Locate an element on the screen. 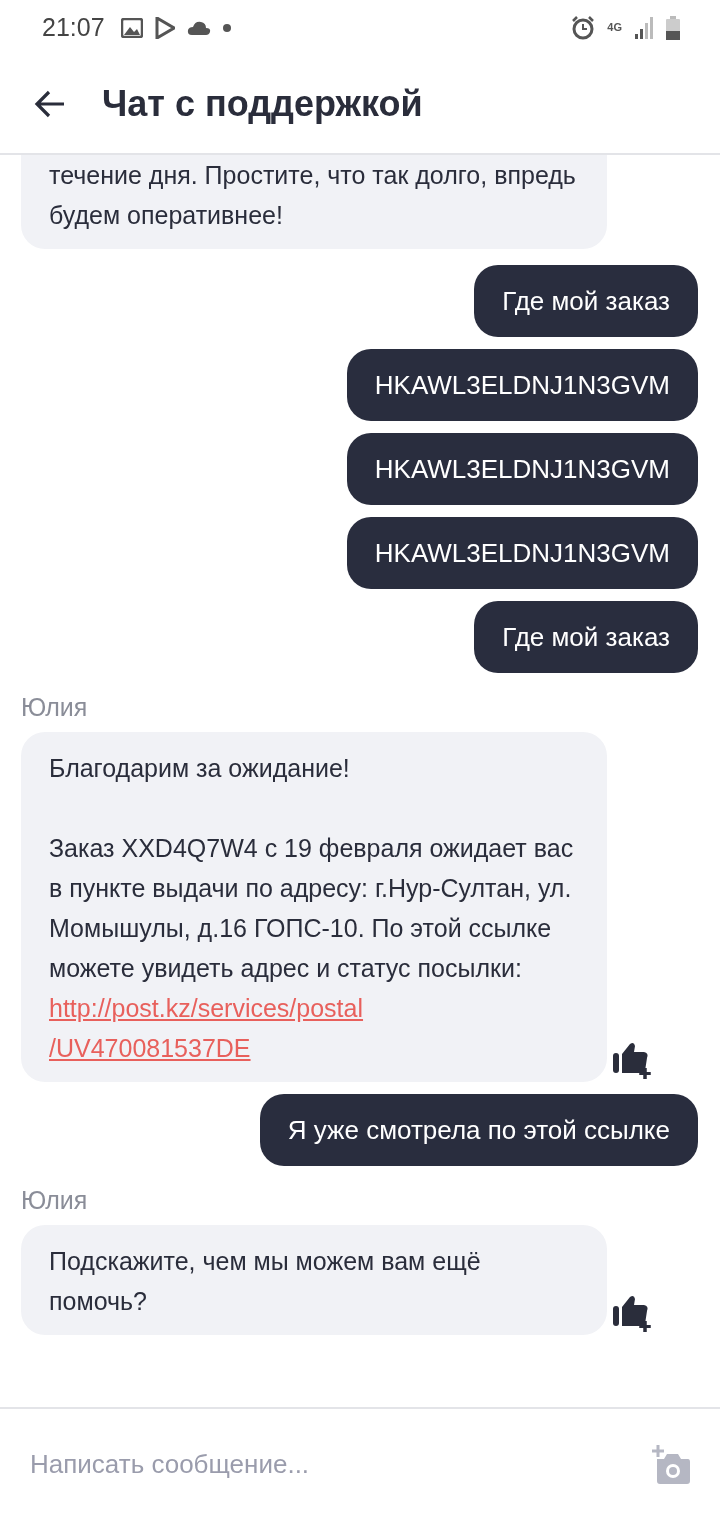 This screenshot has width=720, height=1520. dot-icon is located at coordinates (226, 27).